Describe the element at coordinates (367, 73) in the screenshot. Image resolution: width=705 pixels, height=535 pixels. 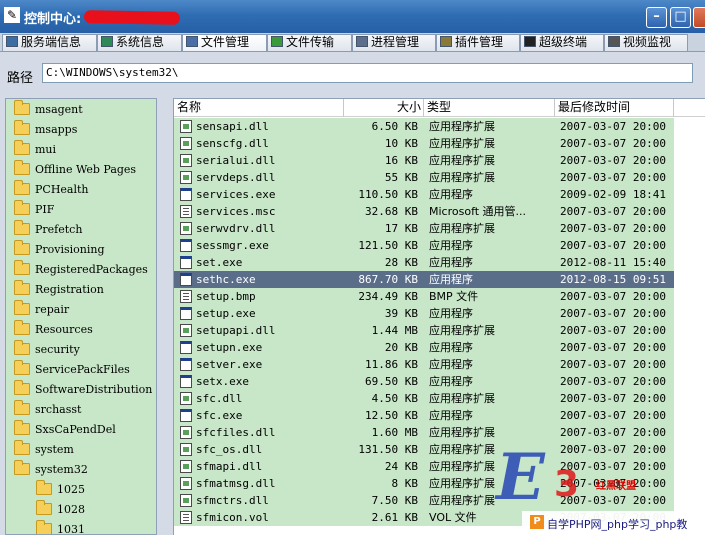
I see `path-input: C:\WINDOWS\system32\` at that location.